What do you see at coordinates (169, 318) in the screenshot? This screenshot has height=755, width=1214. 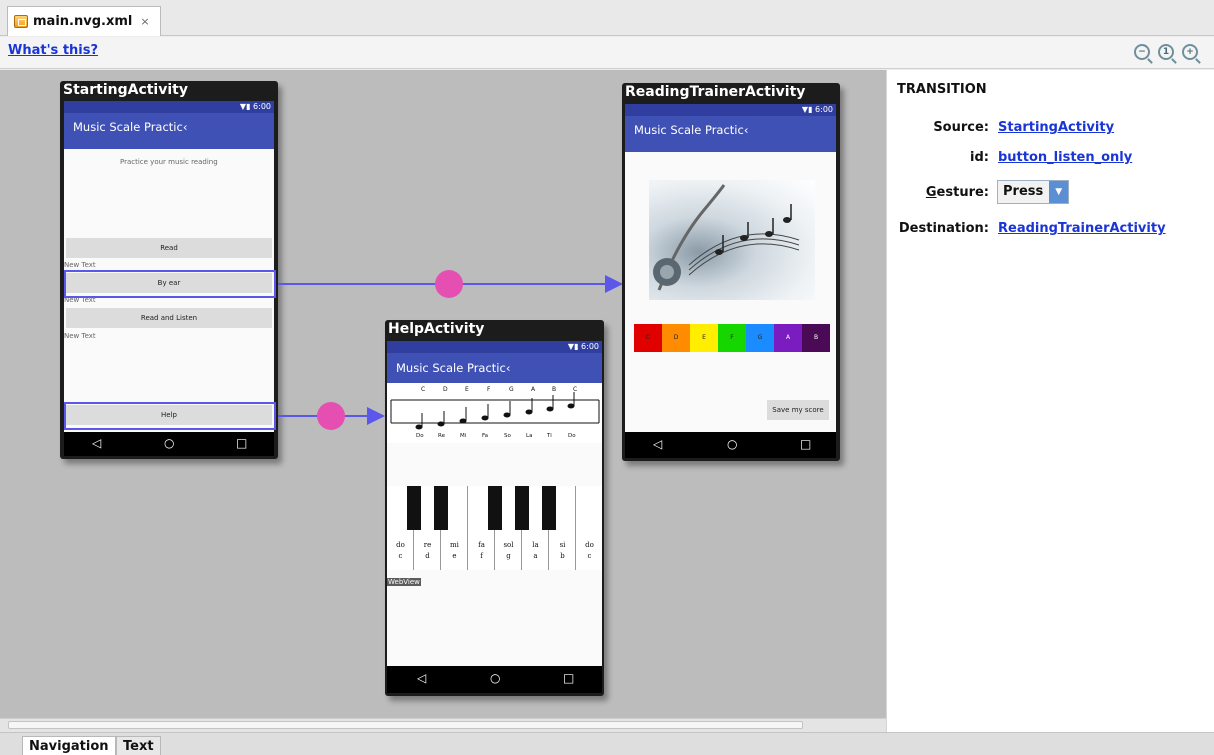 I see `read-and-listen-button: Read and Listen` at bounding box center [169, 318].